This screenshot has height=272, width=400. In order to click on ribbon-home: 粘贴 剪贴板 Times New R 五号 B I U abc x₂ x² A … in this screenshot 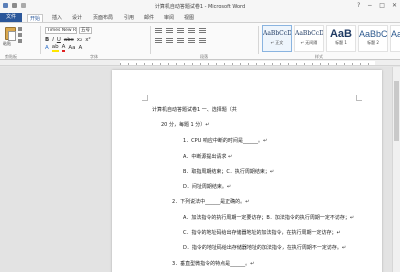, I will do `click(200, 41)`.